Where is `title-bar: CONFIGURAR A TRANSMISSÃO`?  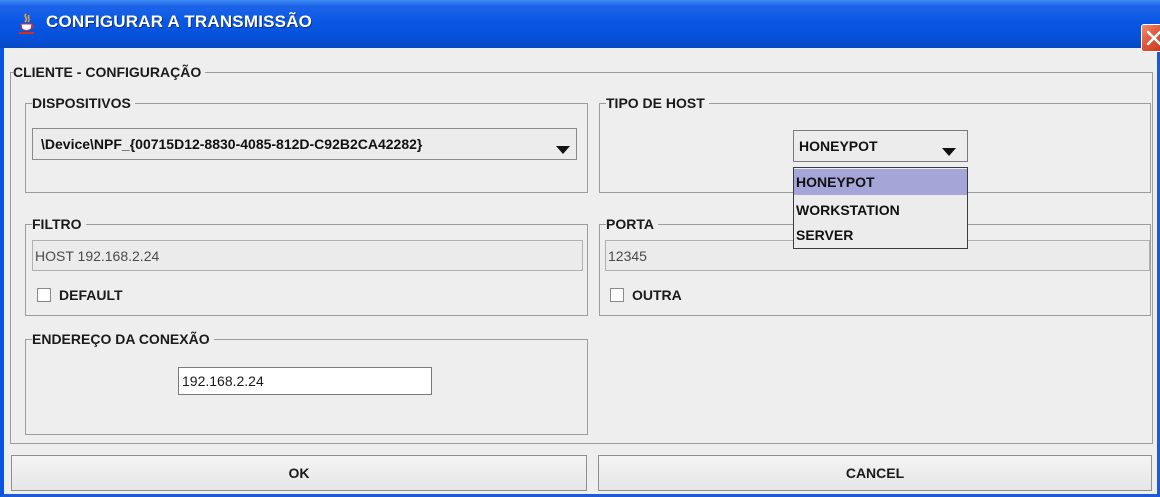 title-bar: CONFIGURAR A TRANSMISSÃO is located at coordinates (580, 26).